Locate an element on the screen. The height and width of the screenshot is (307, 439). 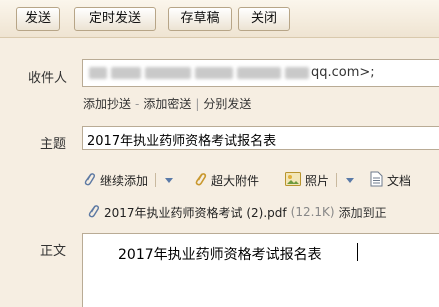
recipient-field: qq.com>; is located at coordinates (260, 73).